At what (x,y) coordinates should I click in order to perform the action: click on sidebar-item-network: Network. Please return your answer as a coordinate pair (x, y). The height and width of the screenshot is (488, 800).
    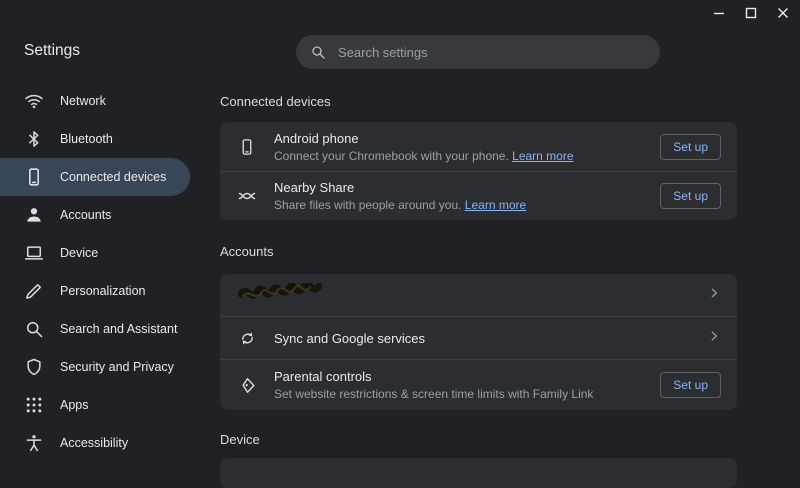
    Looking at the image, I should click on (95, 101).